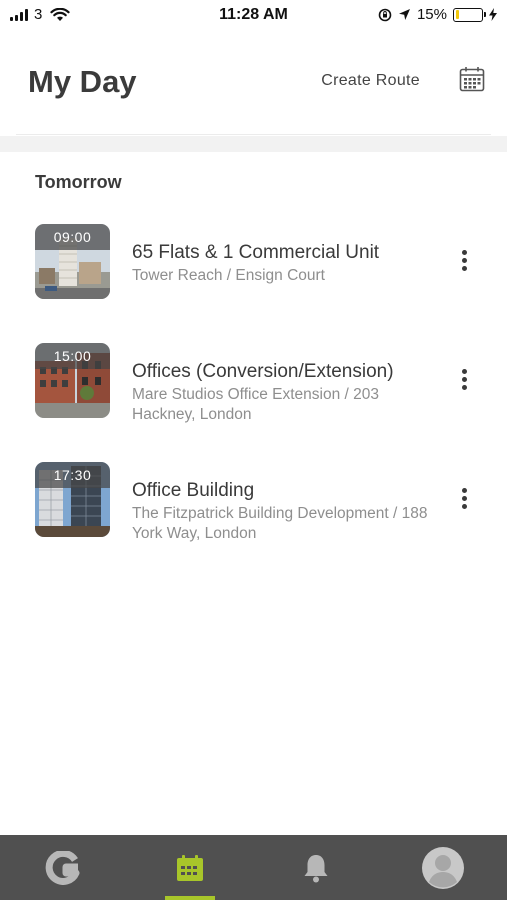 This screenshot has height=900, width=507. I want to click on page-title: My Day, so click(82, 81).